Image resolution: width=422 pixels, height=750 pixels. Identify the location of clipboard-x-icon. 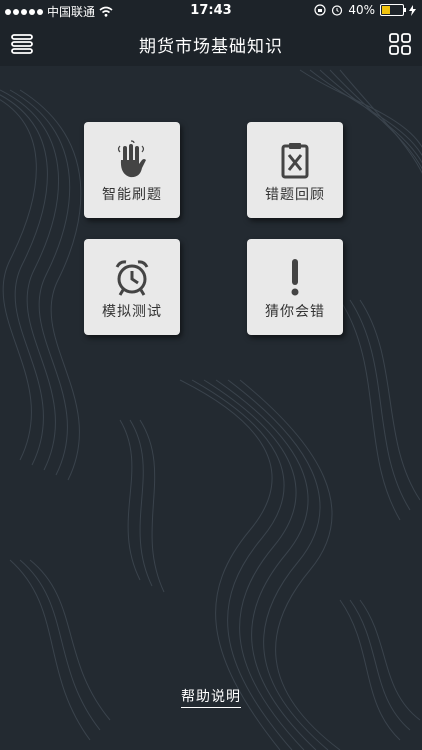
(295, 161).